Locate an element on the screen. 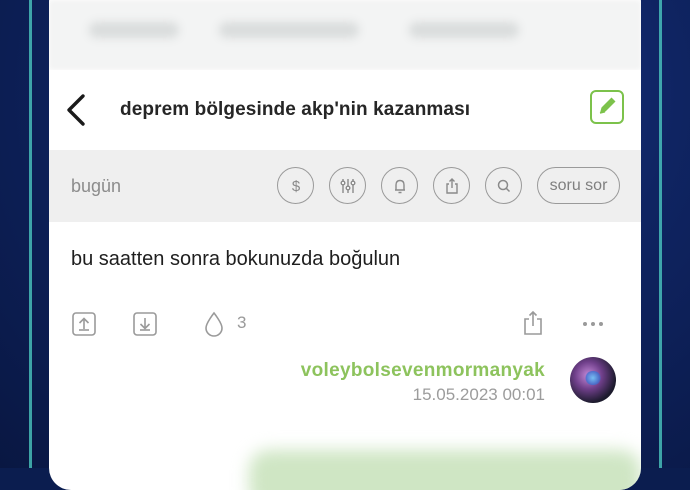 This screenshot has width=690, height=490. day-filter: bugün is located at coordinates (96, 186).